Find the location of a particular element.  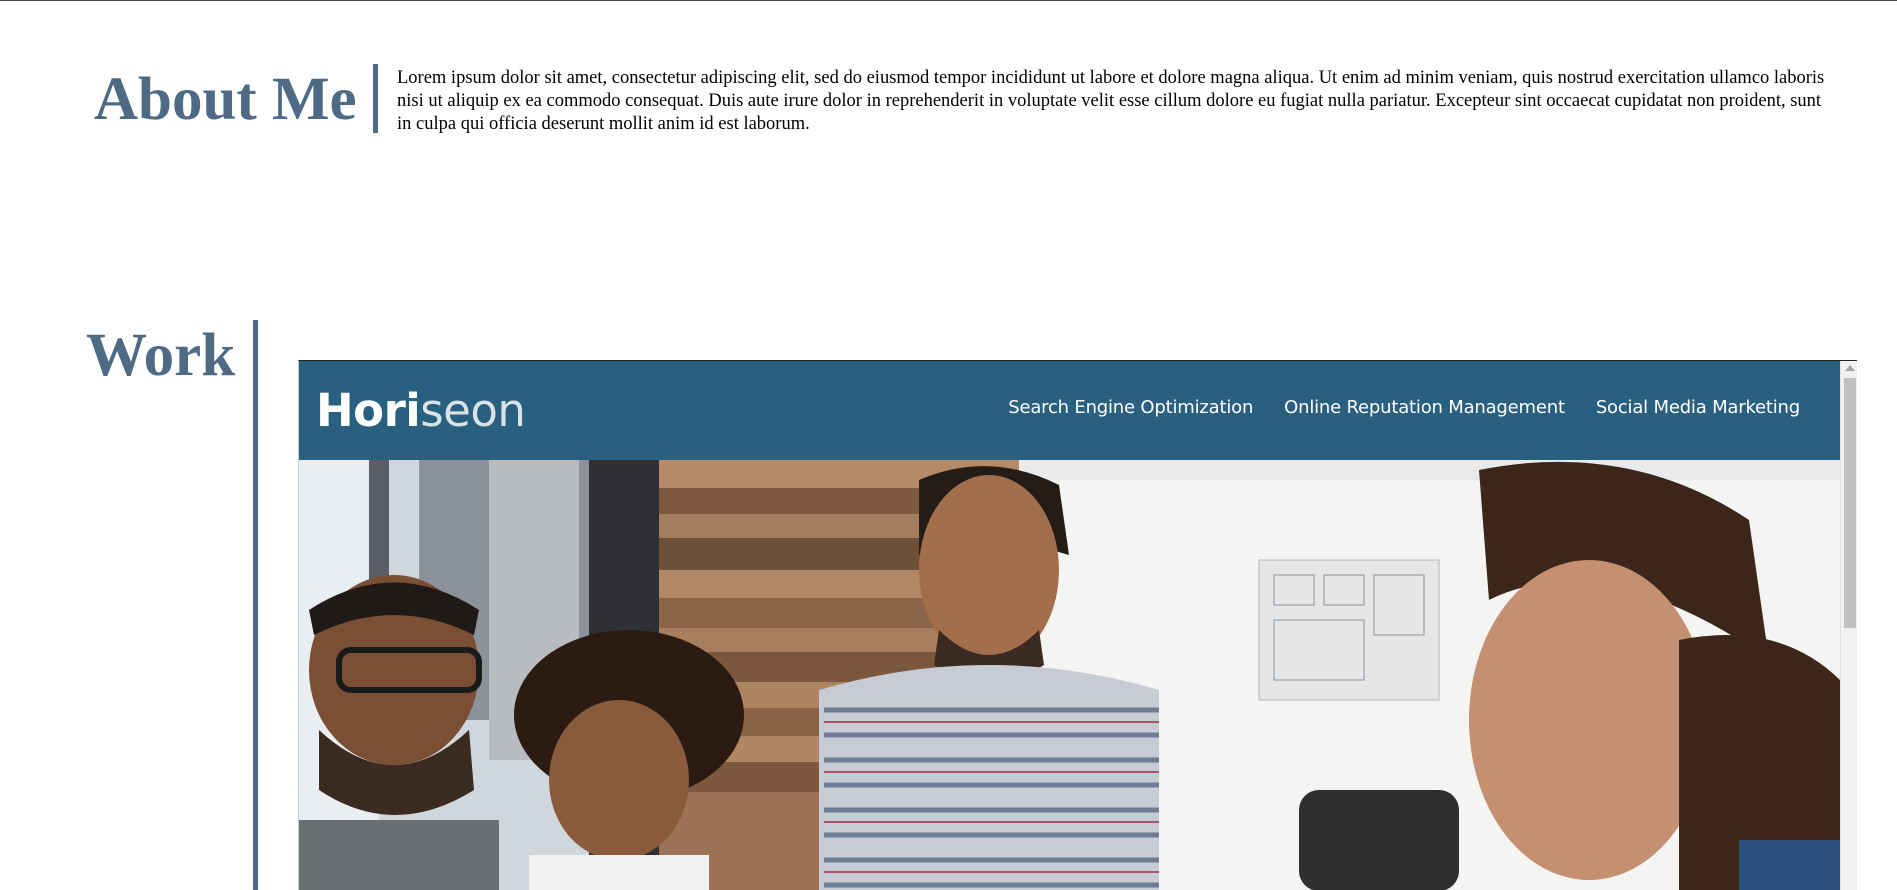

logo-accent: seon is located at coordinates (473, 410).